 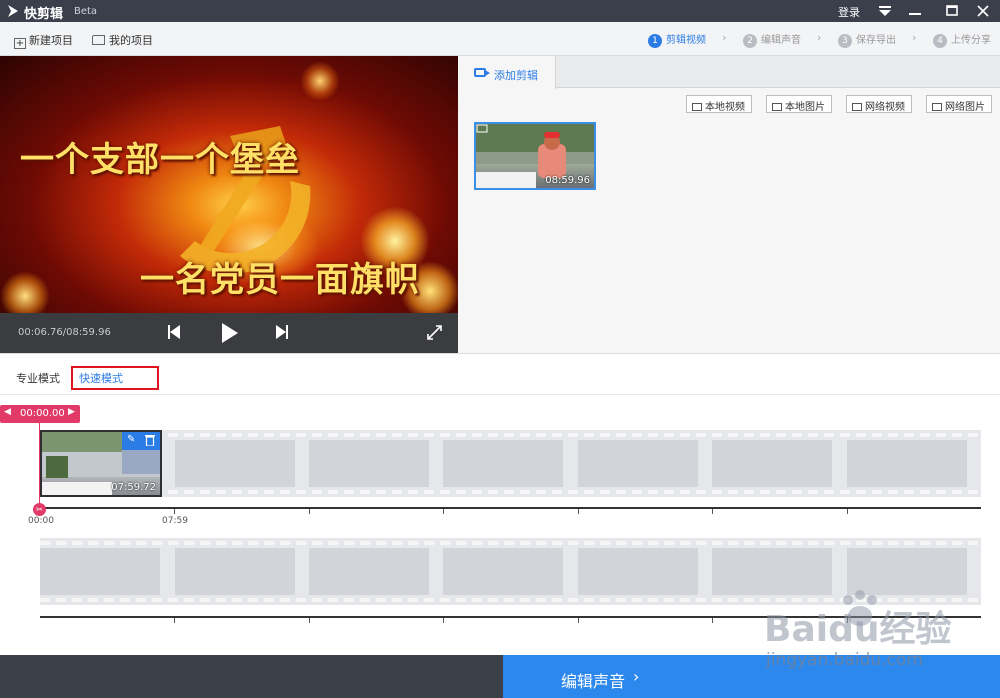 What do you see at coordinates (882, 635) in the screenshot?
I see `baidu-watermark: Baidu经验 jingyan.baidu.com` at bounding box center [882, 635].